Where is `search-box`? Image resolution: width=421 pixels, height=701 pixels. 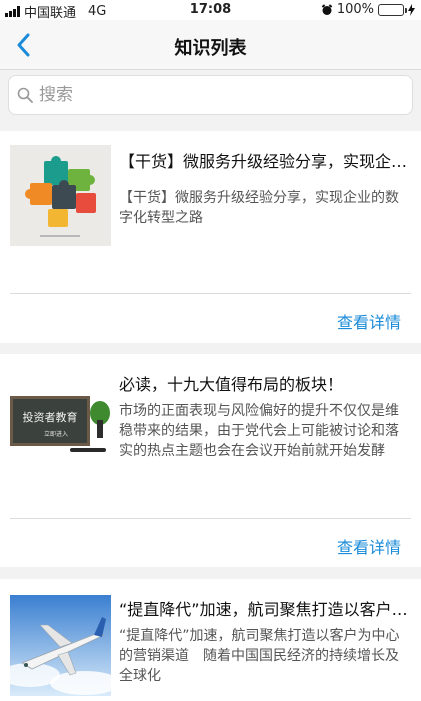 search-box is located at coordinates (210, 95).